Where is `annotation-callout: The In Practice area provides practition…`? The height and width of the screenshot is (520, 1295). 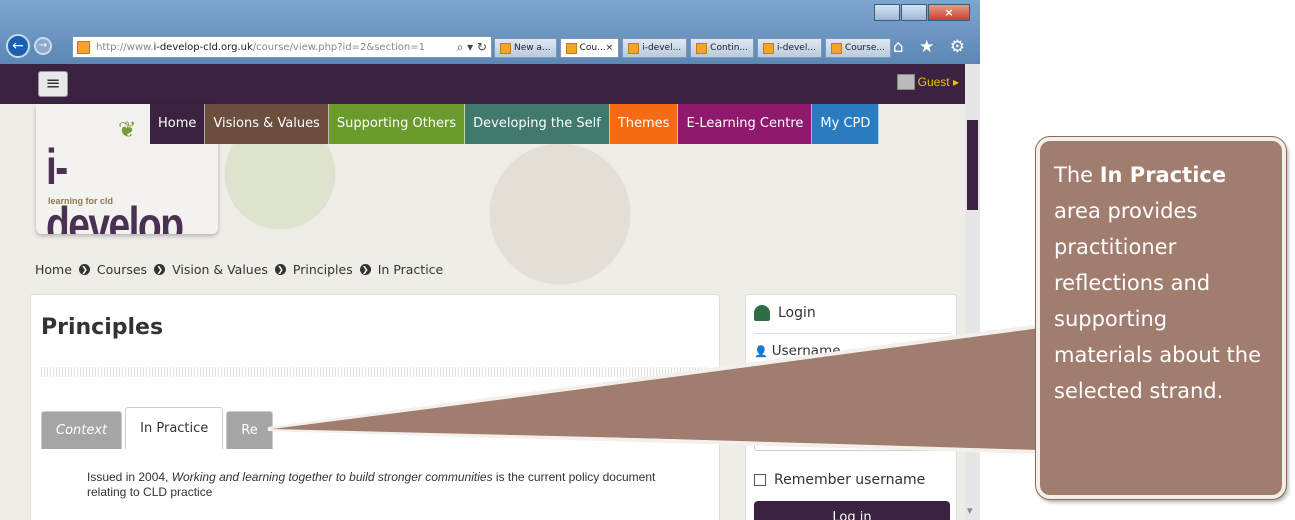
annotation-callout: The In Practice area provides practition… is located at coordinates (1161, 318).